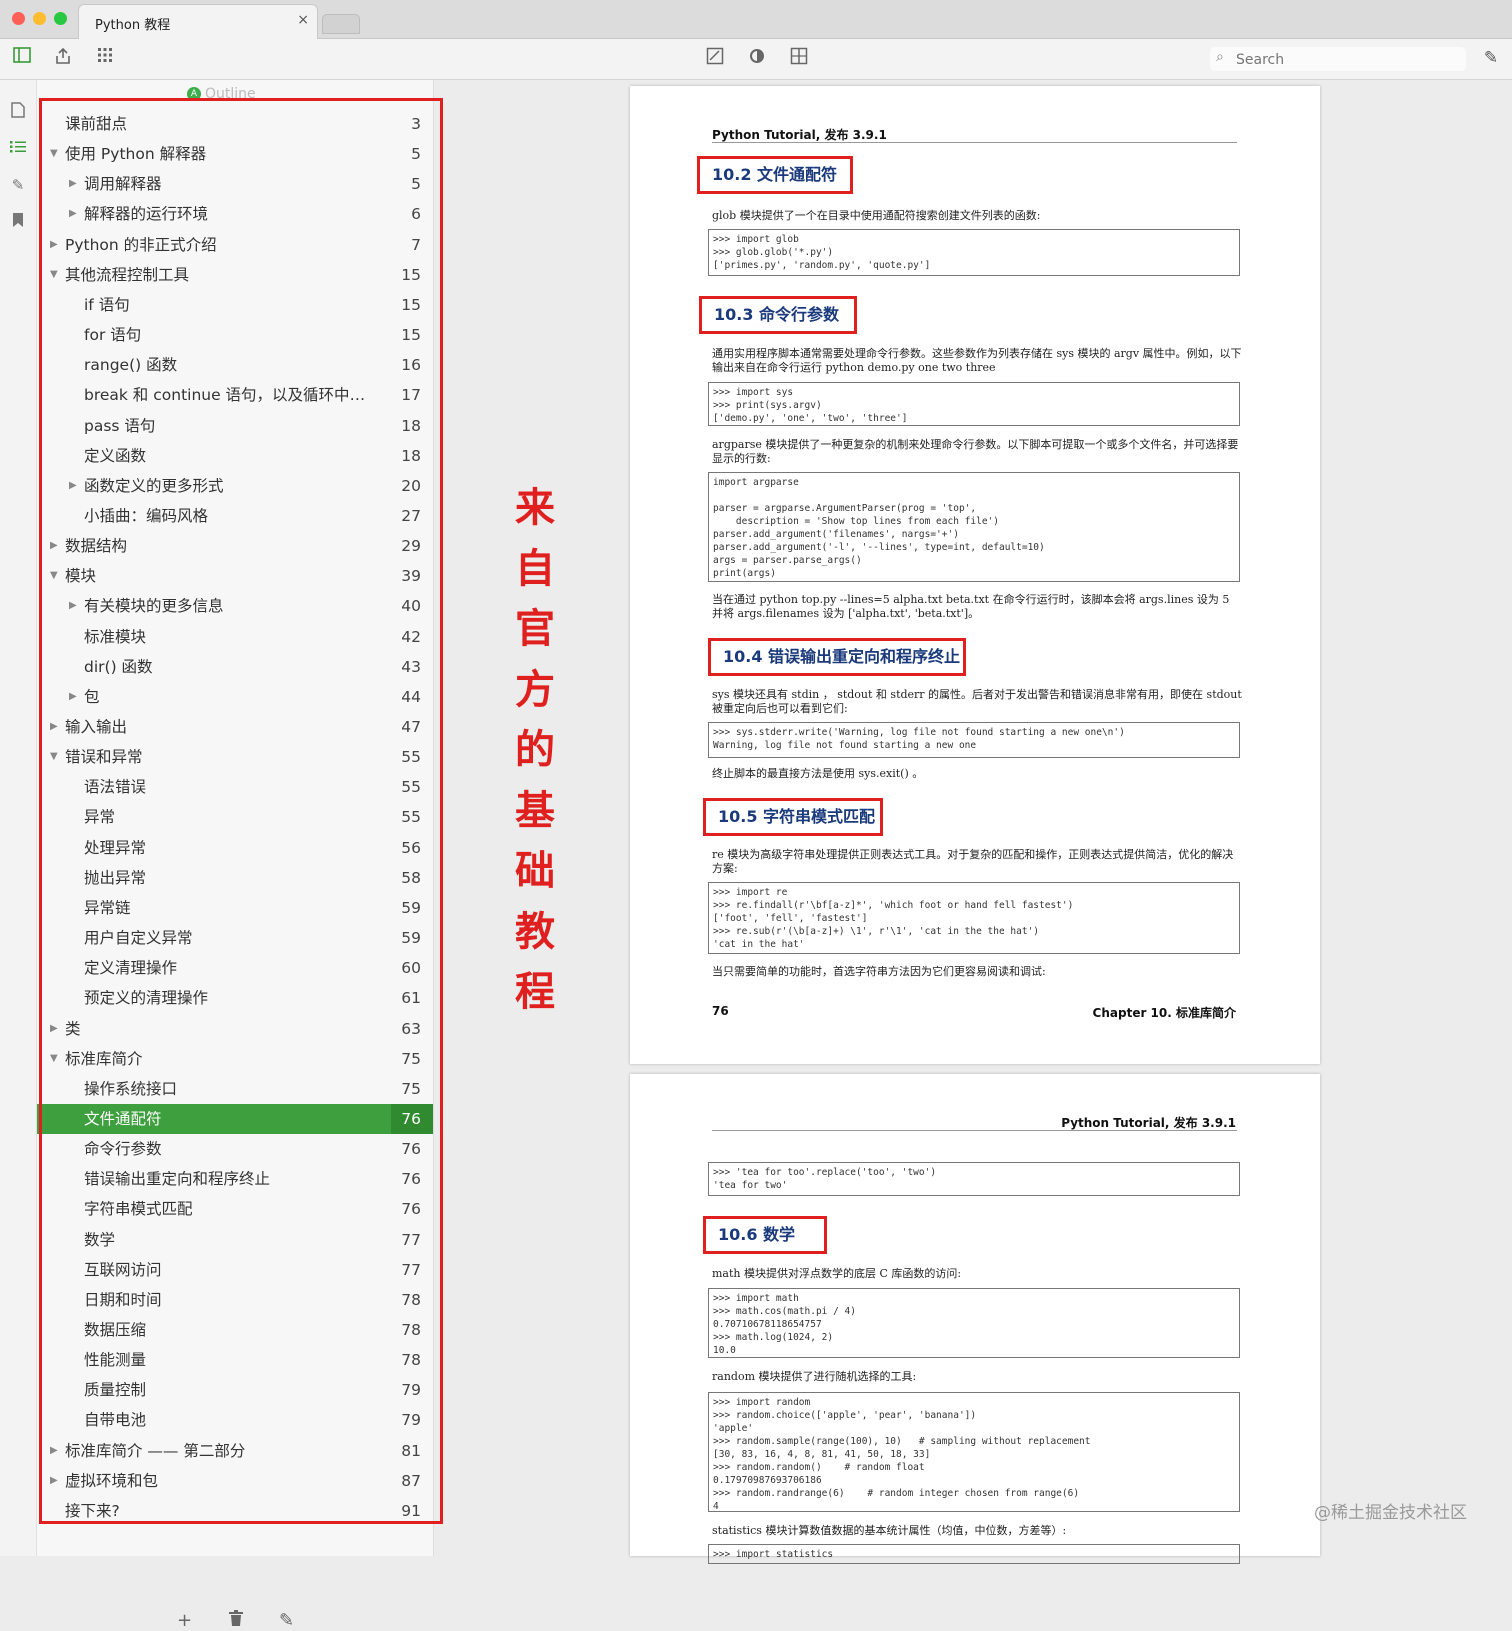 The width and height of the screenshot is (1512, 1631). I want to click on minimize-window-button, so click(39, 18).